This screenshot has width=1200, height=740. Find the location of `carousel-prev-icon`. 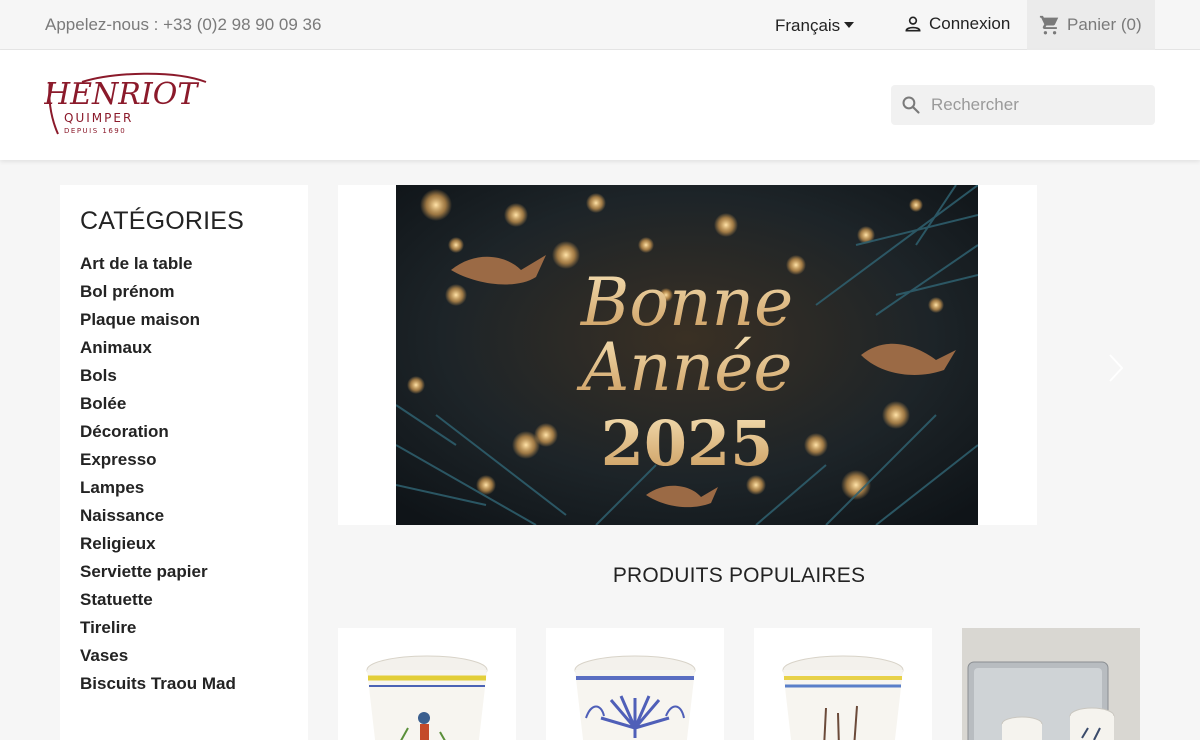

carousel-prev-icon is located at coordinates (362, 368).